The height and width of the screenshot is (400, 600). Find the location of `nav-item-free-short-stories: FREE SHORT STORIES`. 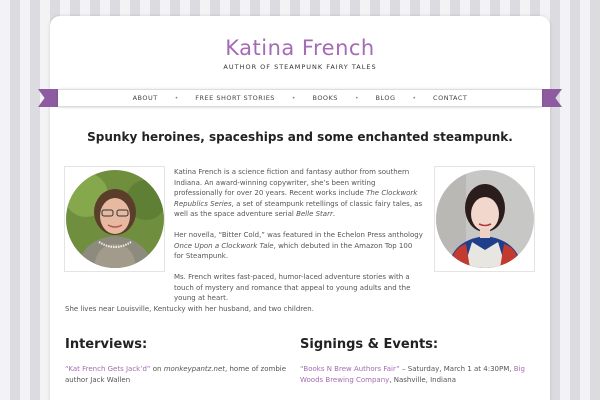

nav-item-free-short-stories: FREE SHORT STORIES is located at coordinates (235, 98).